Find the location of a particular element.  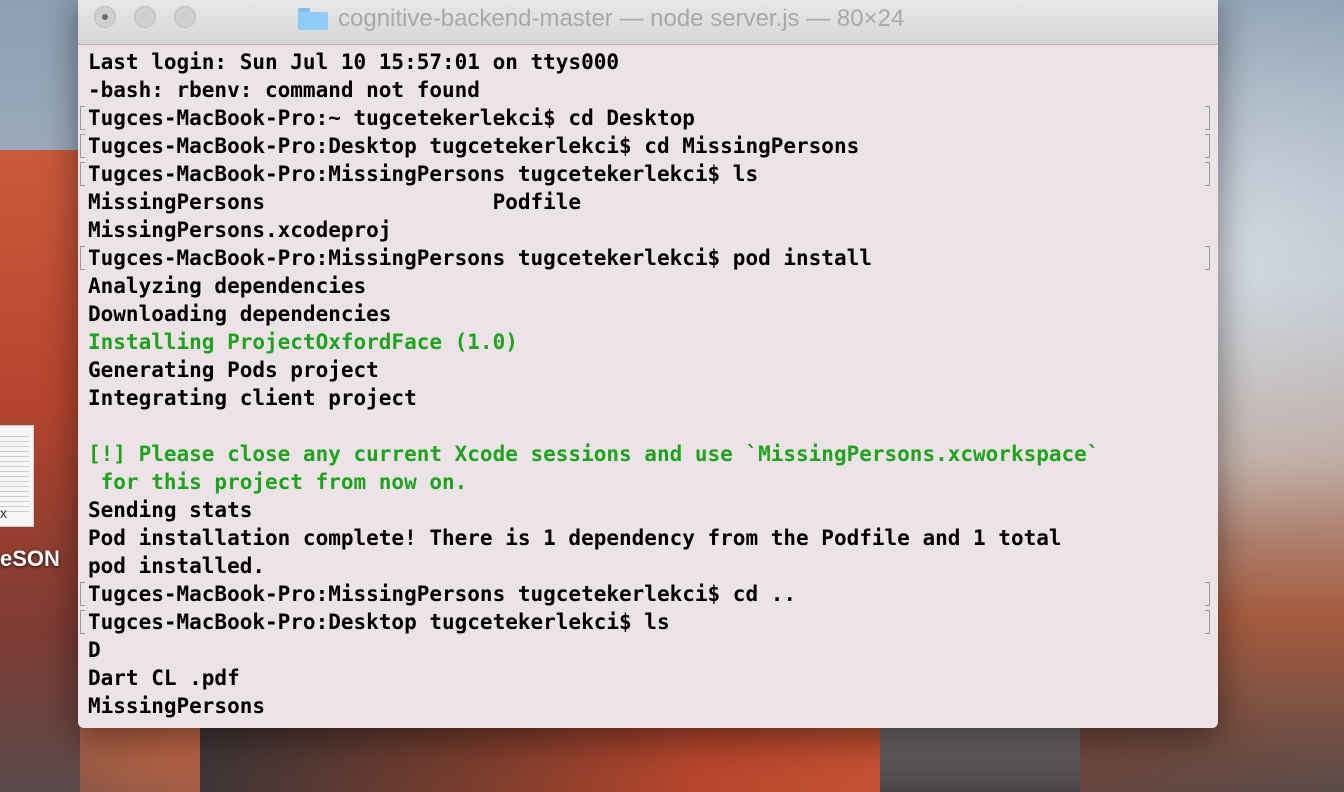

terminal-output-line: for this project from now on. is located at coordinates (648, 482).